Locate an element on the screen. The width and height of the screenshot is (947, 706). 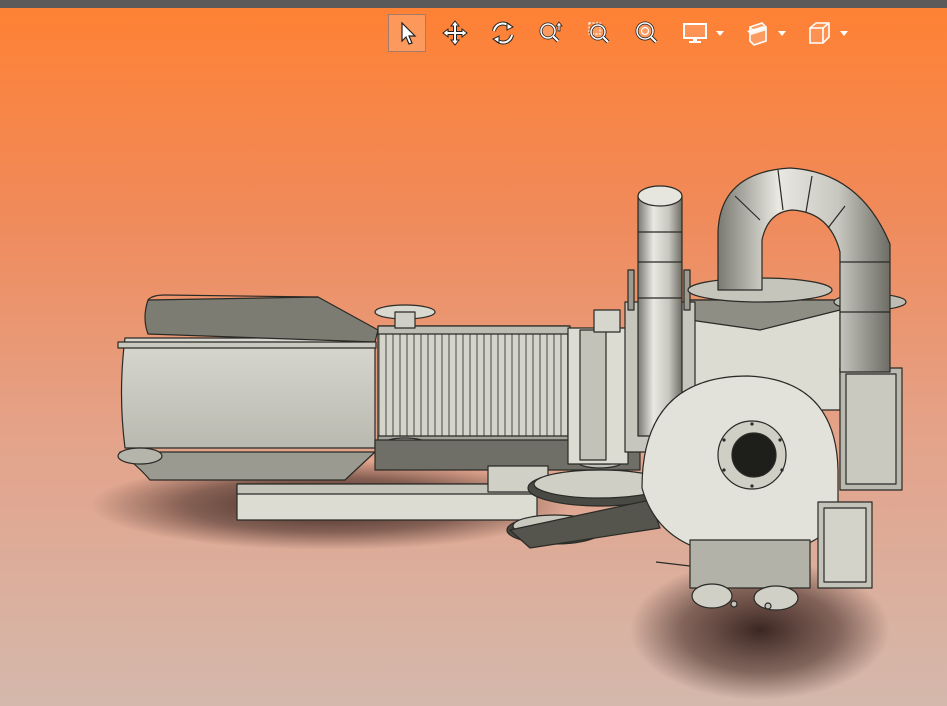
display-style-dropdown is located at coordinates (700, 33).